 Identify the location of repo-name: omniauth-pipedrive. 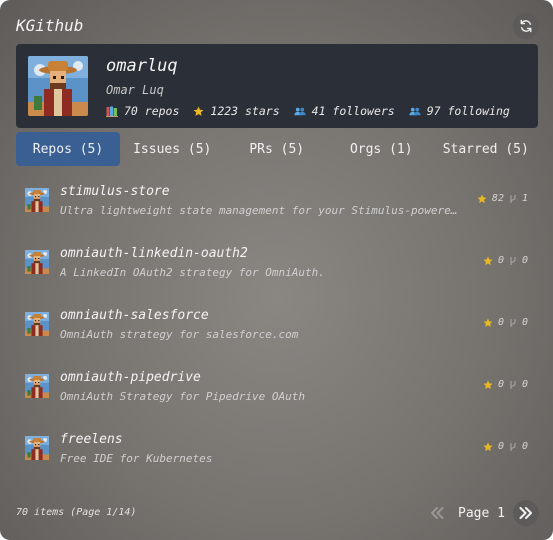
(130, 377).